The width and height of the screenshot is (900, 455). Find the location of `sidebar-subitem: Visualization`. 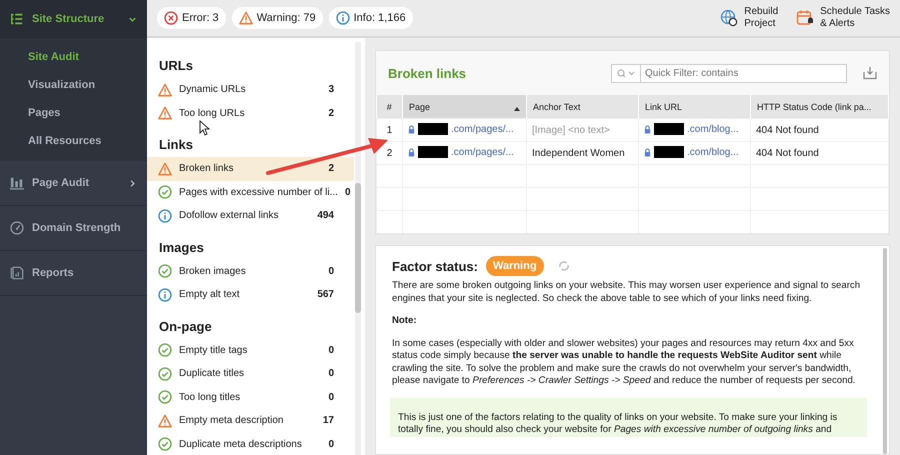

sidebar-subitem: Visualization is located at coordinates (73, 85).